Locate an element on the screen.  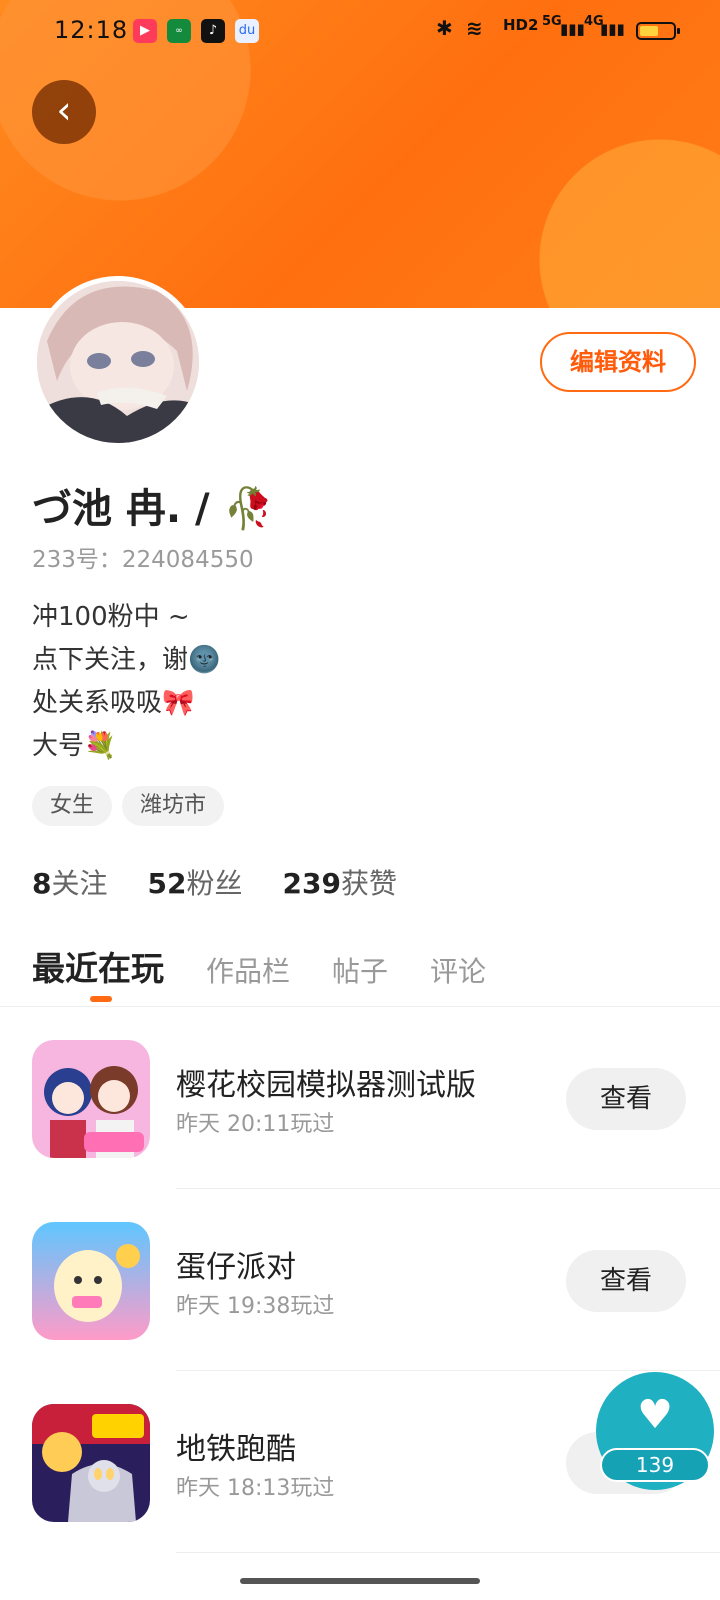
list-item: 蛋仔派对 昨天 19:38玩过 查看 is located at coordinates (360, 1314).